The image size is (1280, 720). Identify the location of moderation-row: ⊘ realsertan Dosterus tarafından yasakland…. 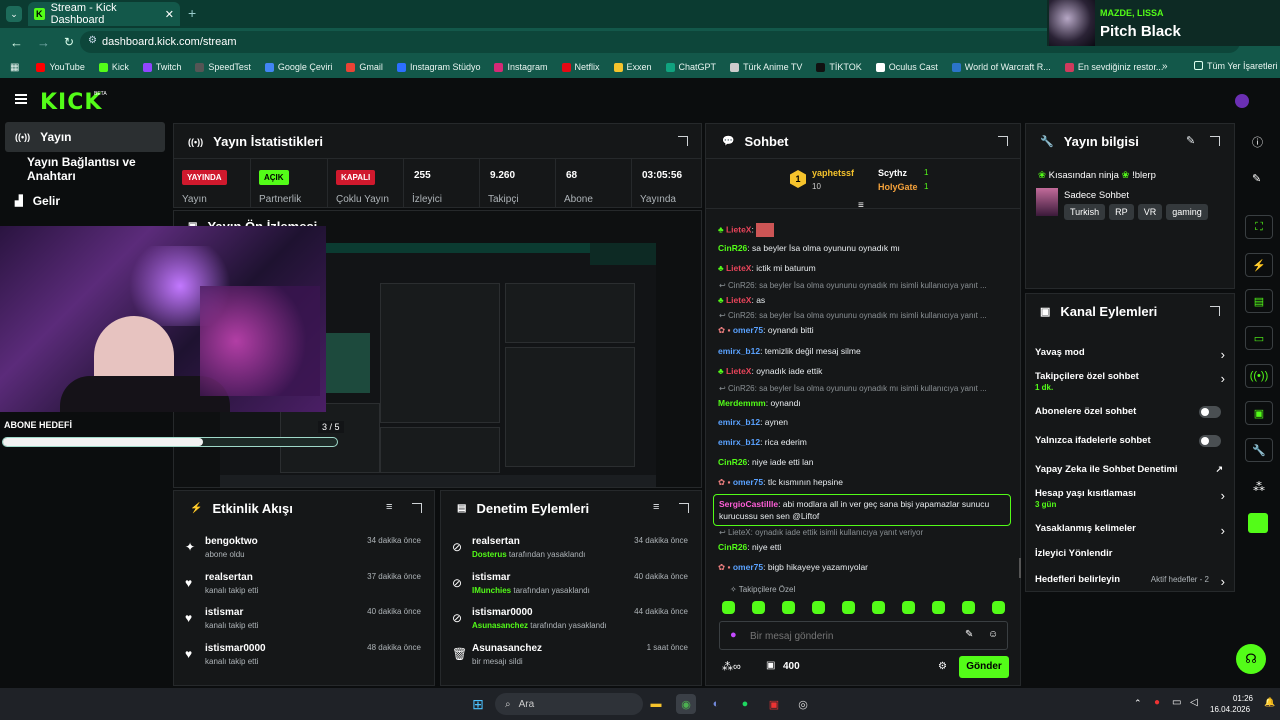
(570, 553).